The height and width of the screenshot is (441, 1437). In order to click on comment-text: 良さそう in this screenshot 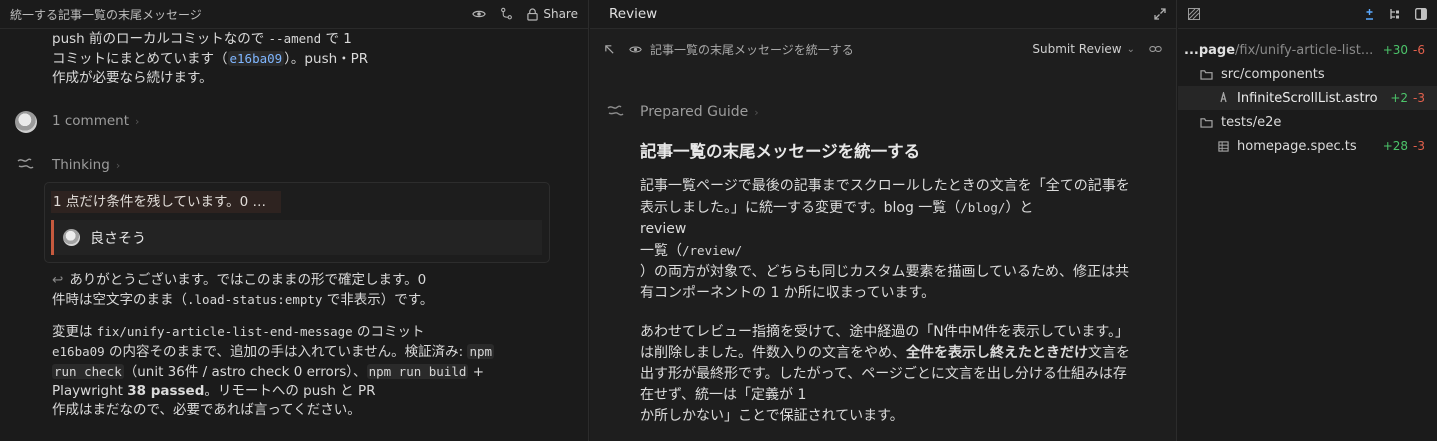, I will do `click(118, 239)`.